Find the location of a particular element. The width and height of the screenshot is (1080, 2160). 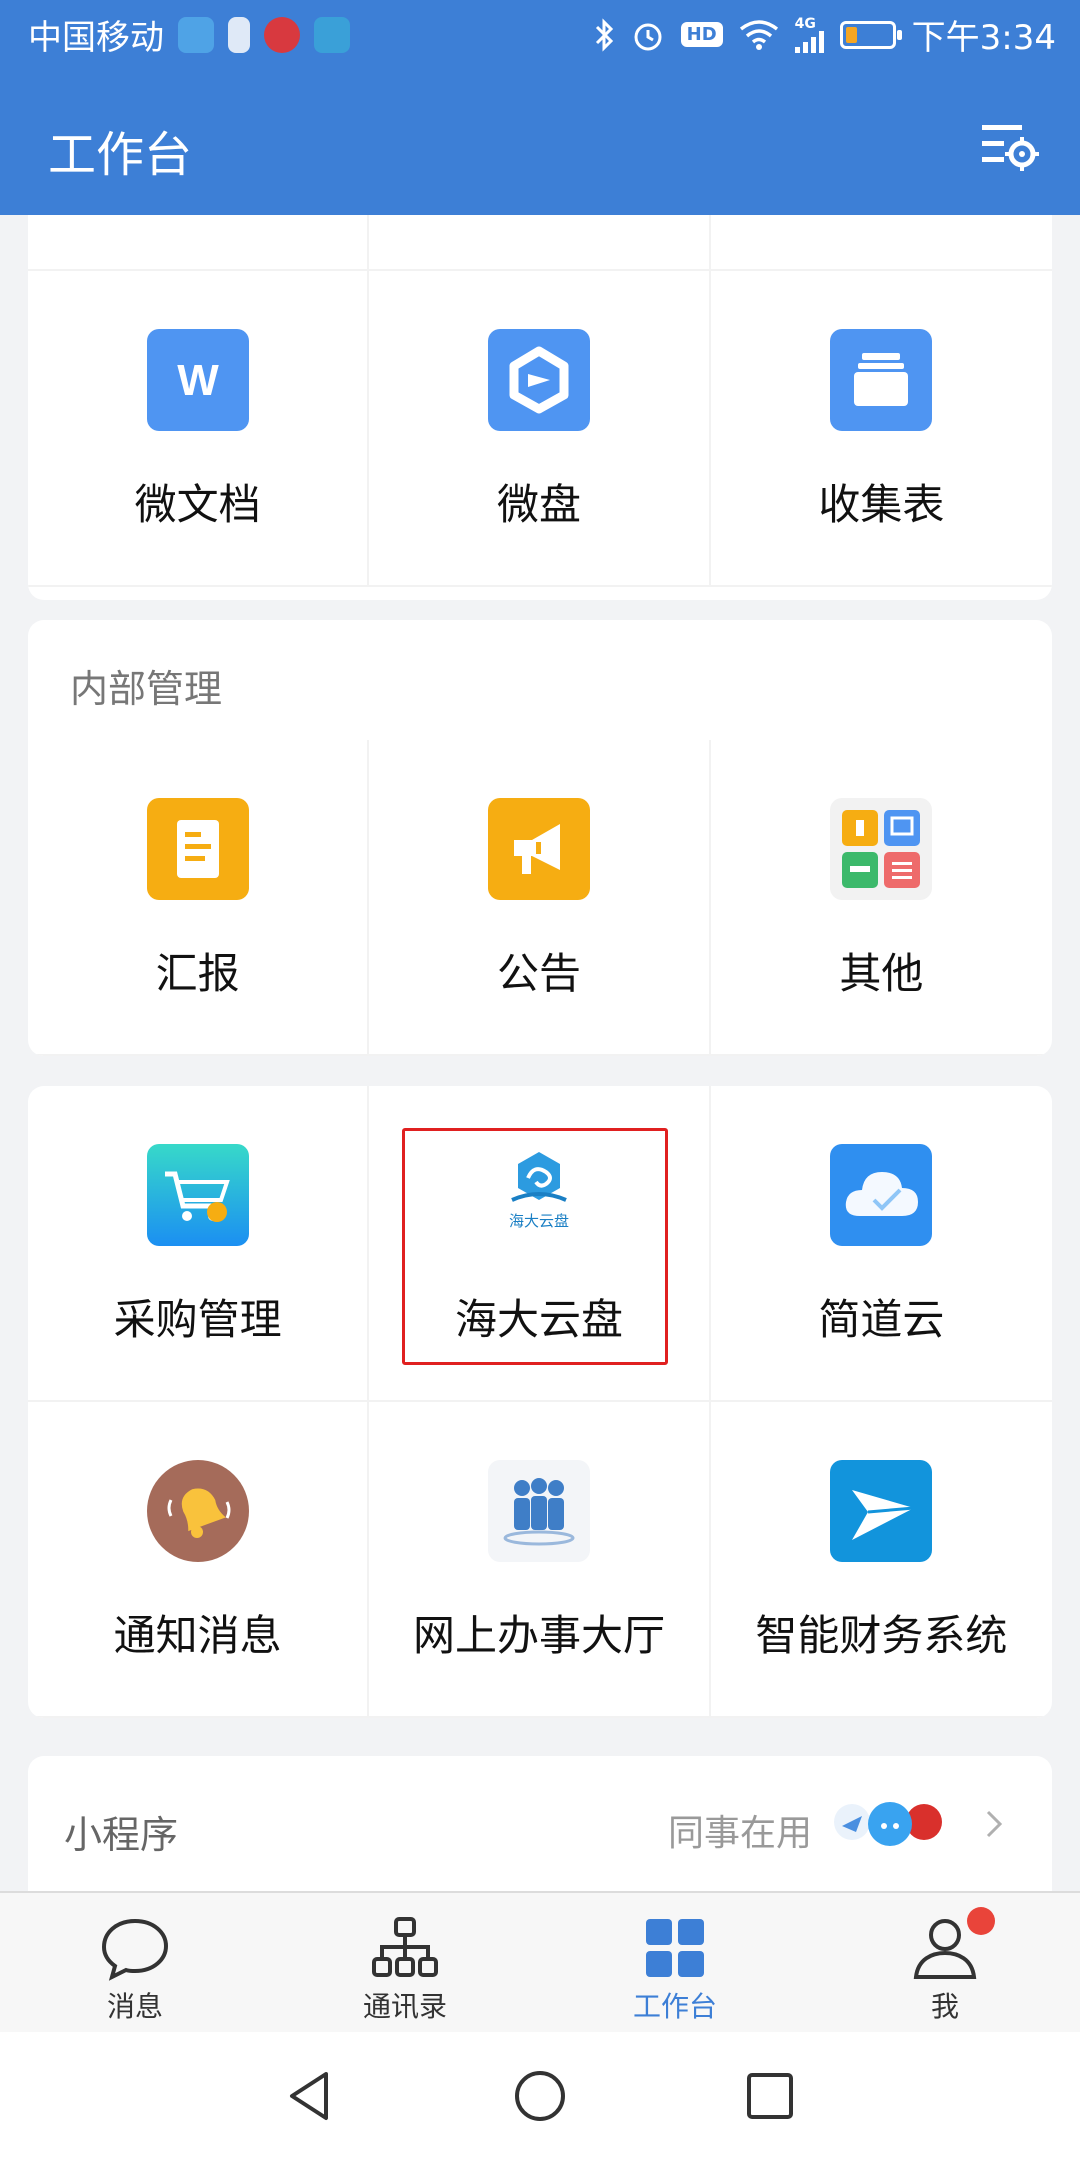

battery-level is located at coordinates (851, 34).